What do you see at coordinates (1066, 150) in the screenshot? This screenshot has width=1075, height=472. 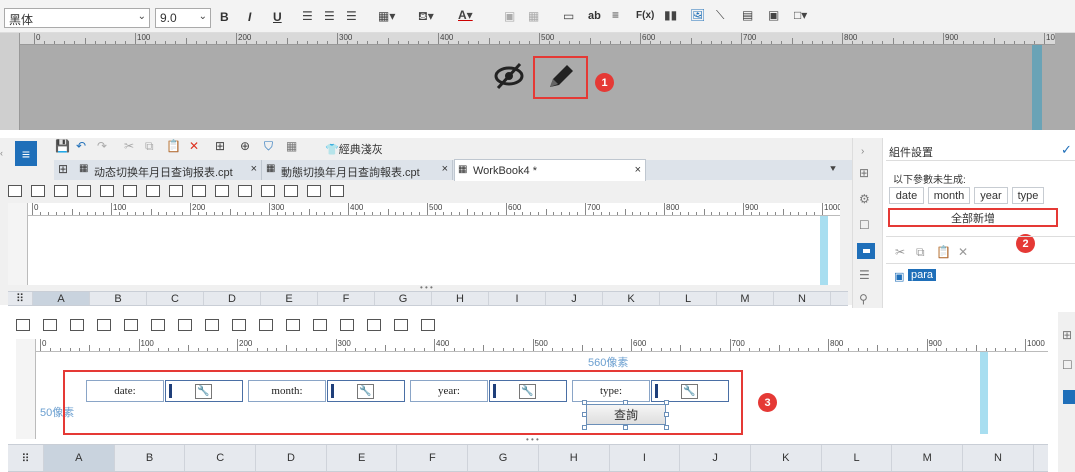 I see `check-icon: ✓` at bounding box center [1066, 150].